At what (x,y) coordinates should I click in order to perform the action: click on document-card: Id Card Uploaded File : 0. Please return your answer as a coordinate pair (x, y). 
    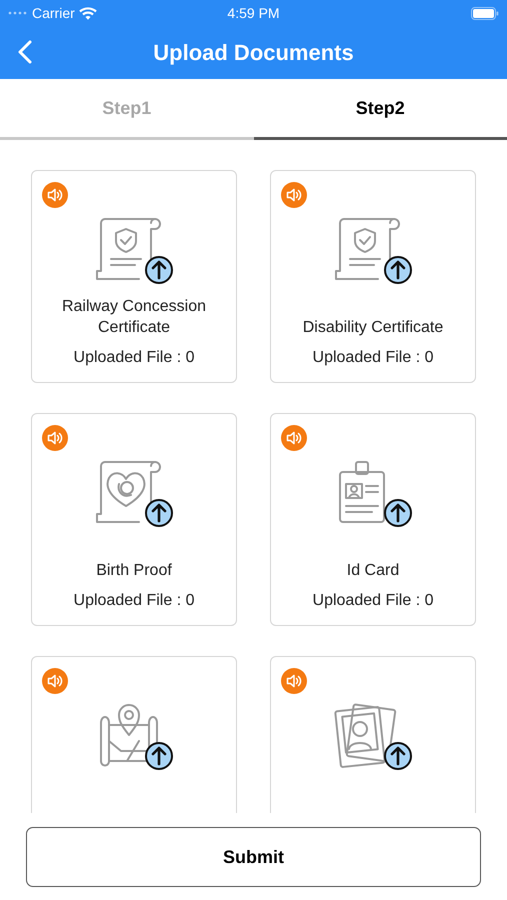
    Looking at the image, I should click on (373, 519).